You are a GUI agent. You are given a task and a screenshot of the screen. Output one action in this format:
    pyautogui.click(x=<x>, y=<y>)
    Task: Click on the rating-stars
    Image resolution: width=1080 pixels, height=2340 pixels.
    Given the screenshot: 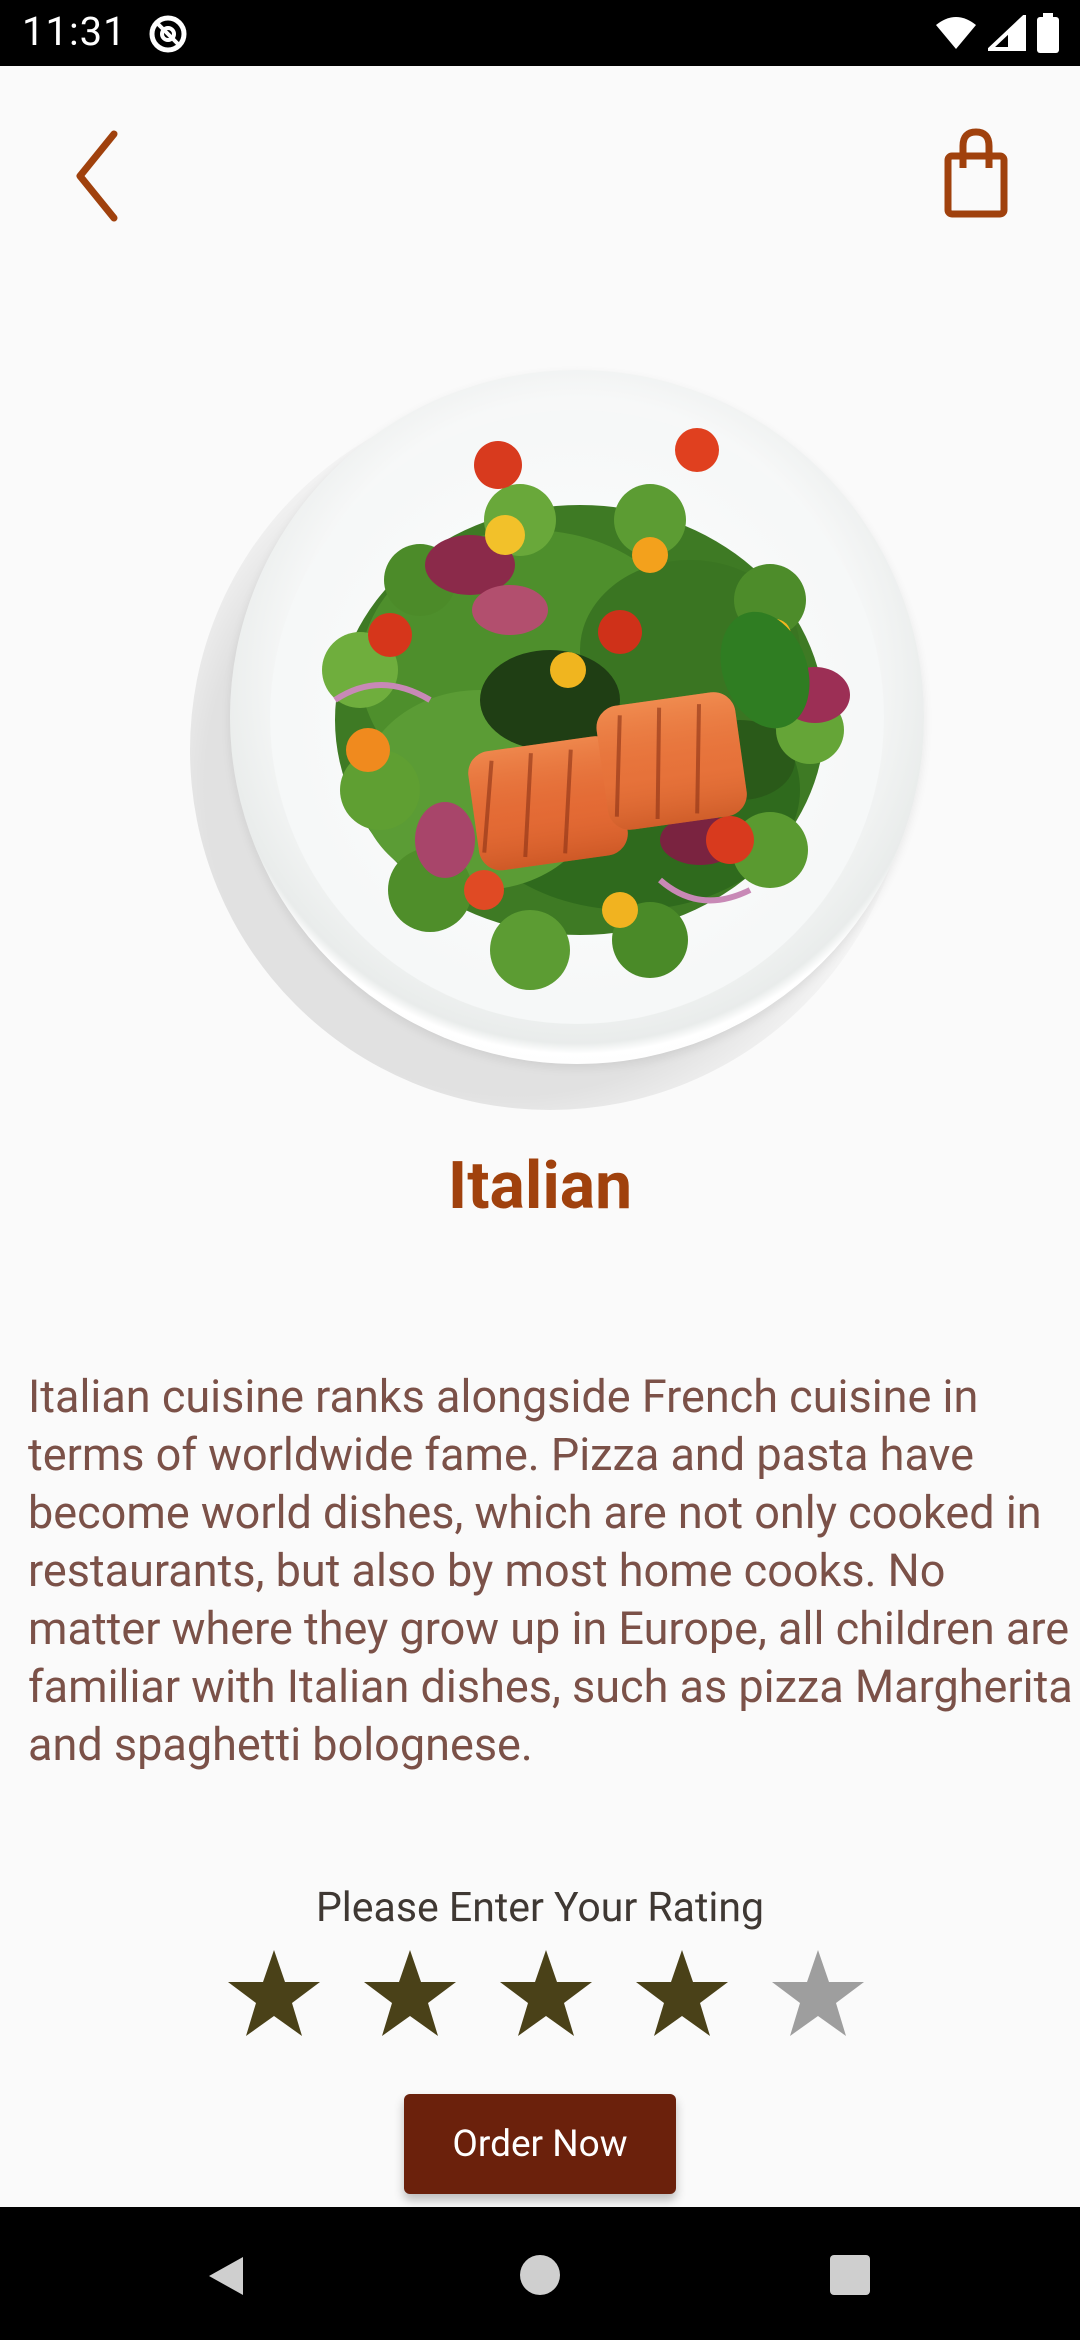 What is the action you would take?
    pyautogui.click(x=546, y=1993)
    